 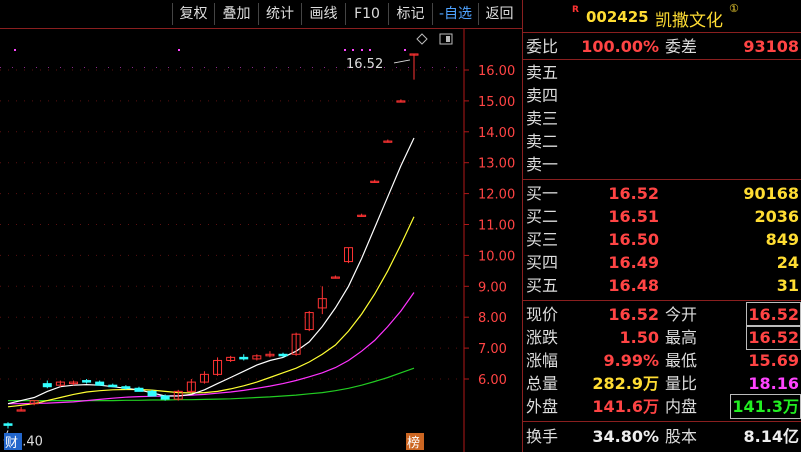 What do you see at coordinates (496, 71) in the screenshot?
I see `price-tick-label: 16.00` at bounding box center [496, 71].